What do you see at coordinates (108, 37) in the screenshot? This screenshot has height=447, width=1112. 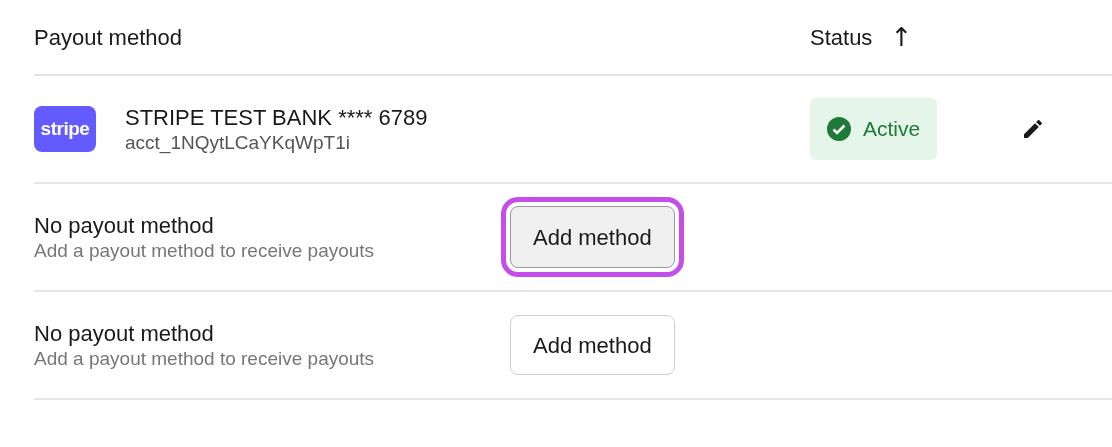 I see `column-header: Payout method` at bounding box center [108, 37].